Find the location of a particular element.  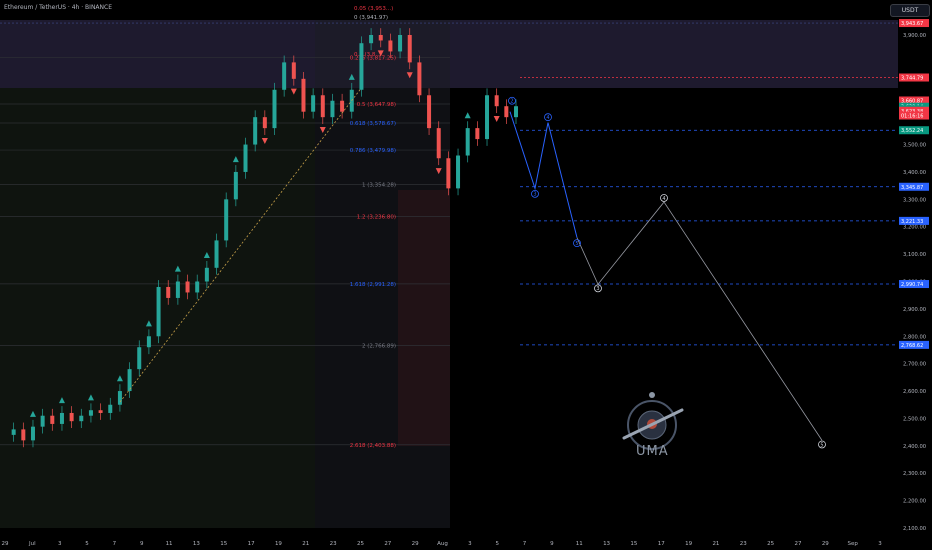

x-tick-label: 7 is located at coordinates (115, 544).